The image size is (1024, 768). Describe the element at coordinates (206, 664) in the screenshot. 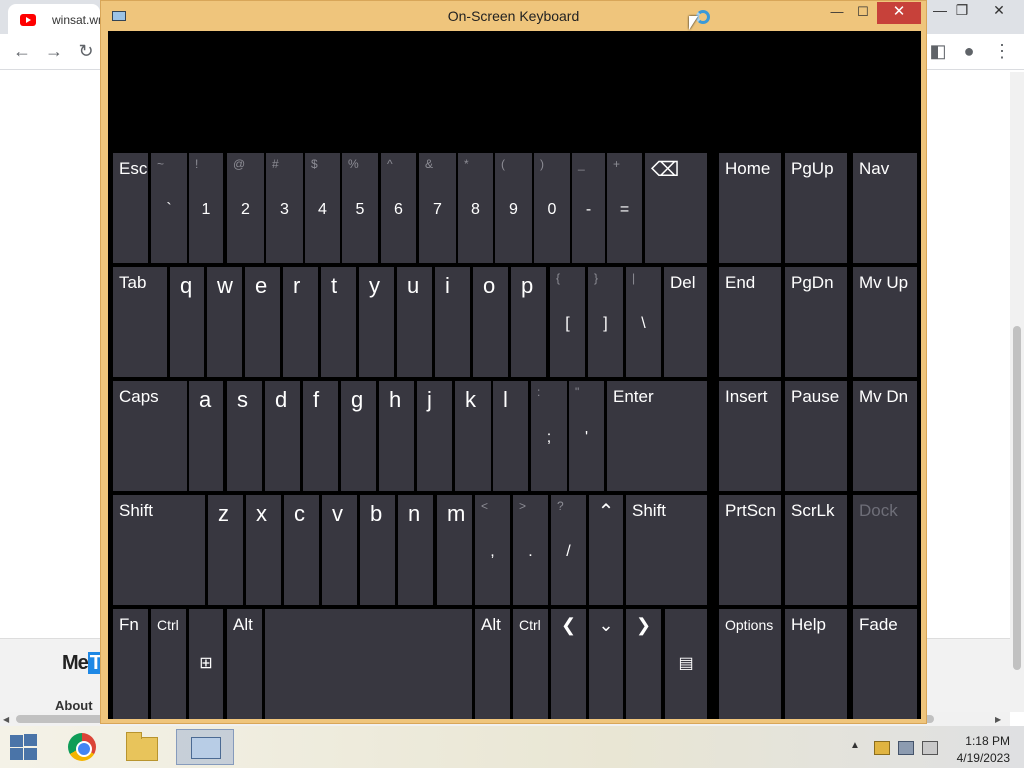

I see `key-windows: ⊞` at that location.